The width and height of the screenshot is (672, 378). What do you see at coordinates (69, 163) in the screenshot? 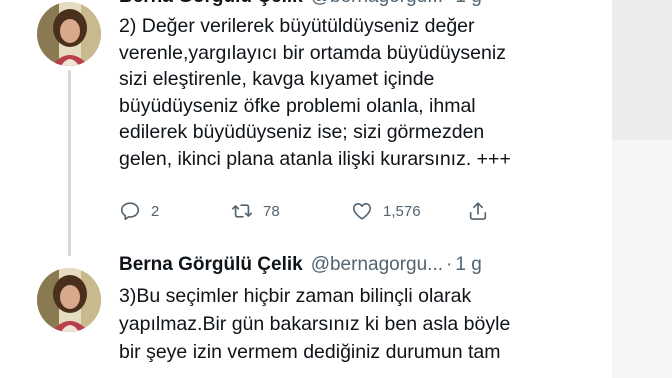
I see `thread-connector-line` at bounding box center [69, 163].